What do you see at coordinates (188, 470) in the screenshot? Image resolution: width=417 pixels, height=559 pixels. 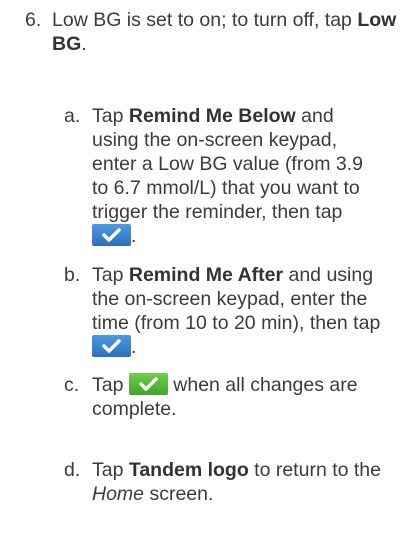 I see `tandem-logo-label: Tandem logo` at bounding box center [188, 470].